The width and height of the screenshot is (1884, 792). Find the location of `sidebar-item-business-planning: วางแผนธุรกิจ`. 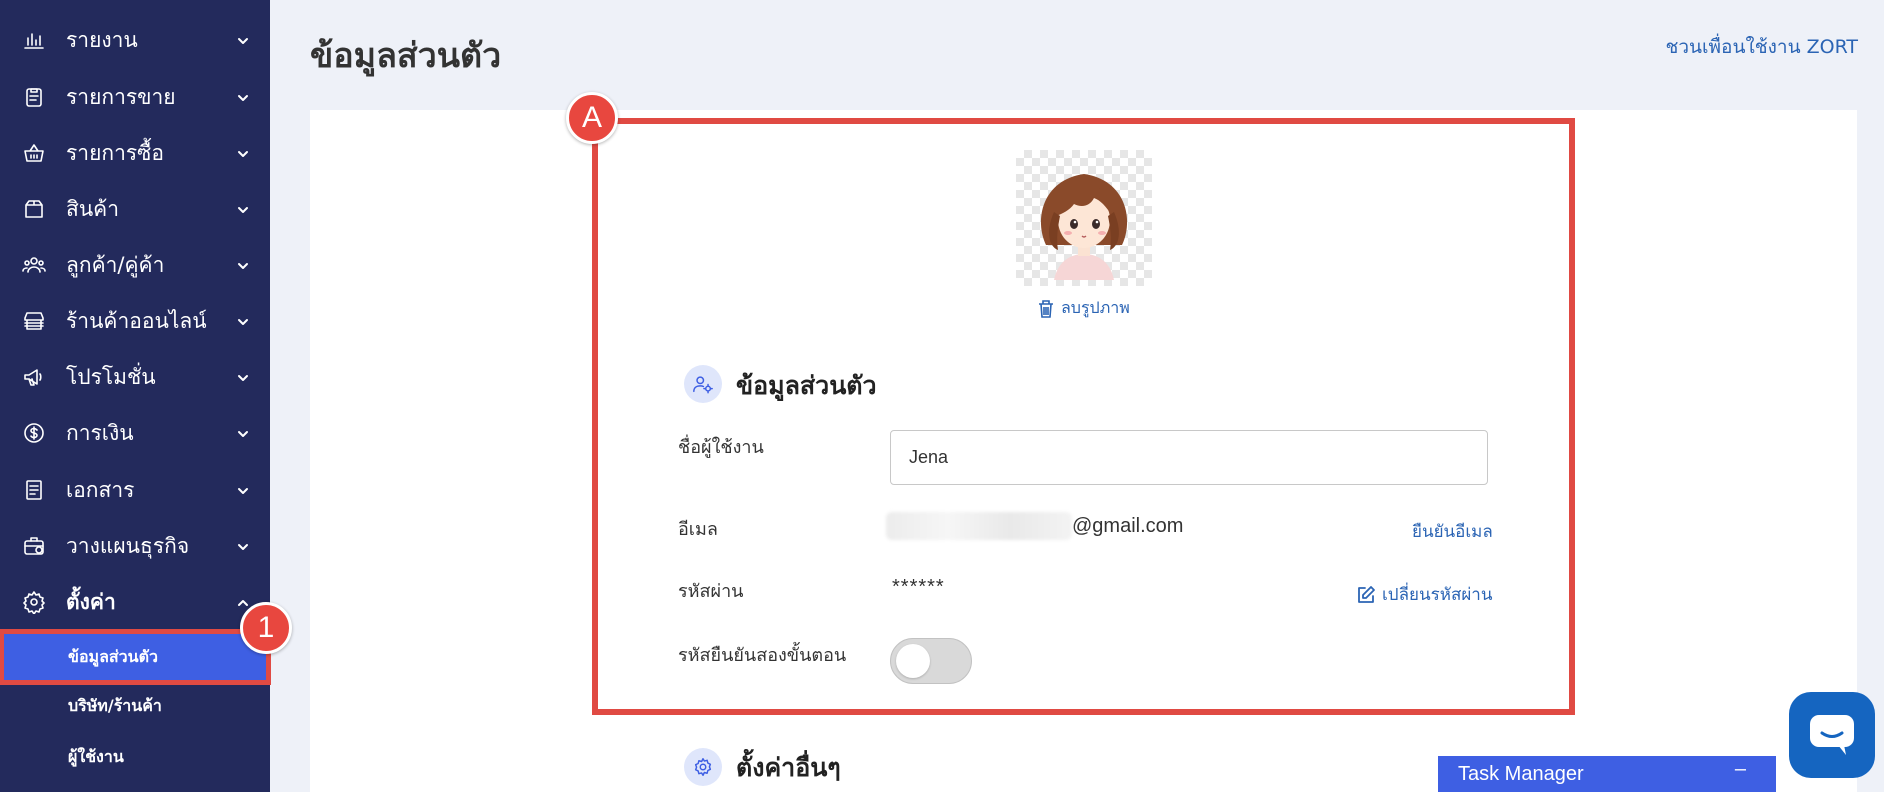

sidebar-item-business-planning: วางแผนธุรกิจ is located at coordinates (135, 546).